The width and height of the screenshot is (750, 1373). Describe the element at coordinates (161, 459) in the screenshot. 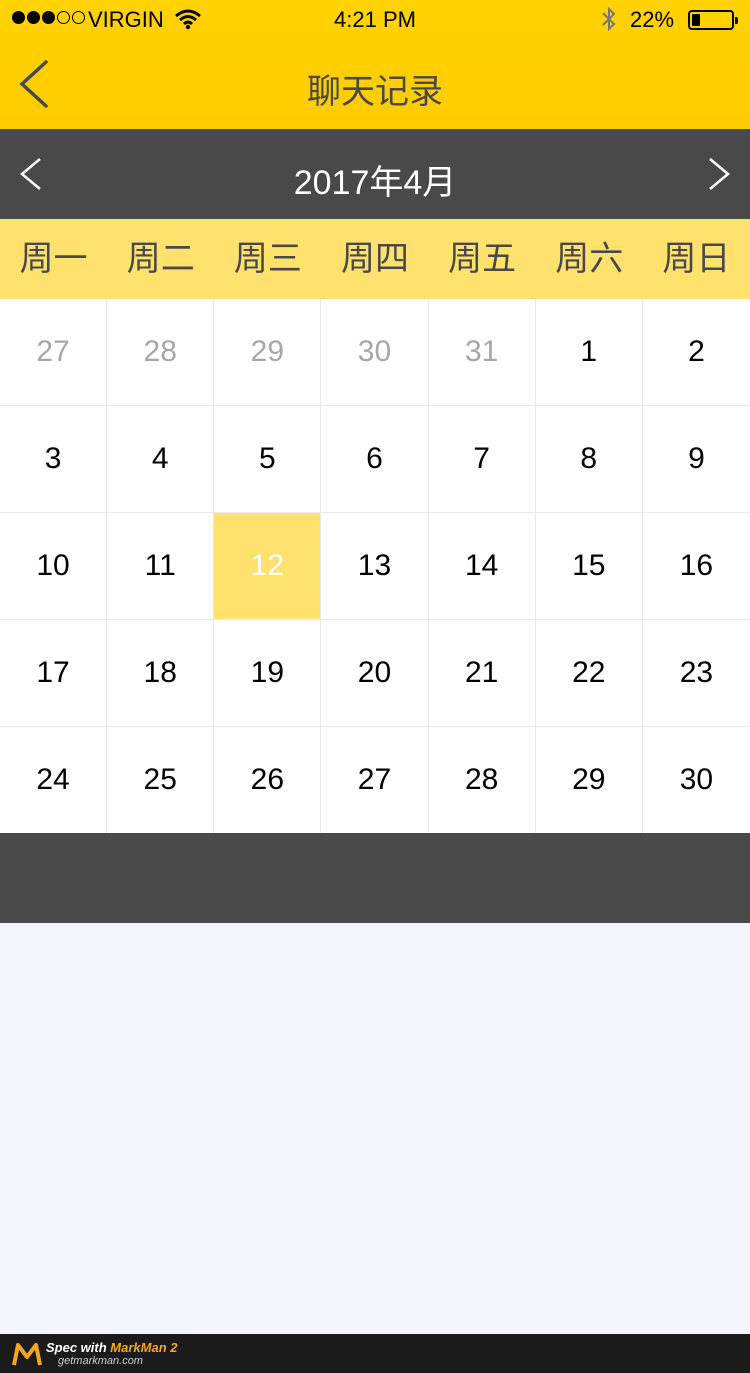

I see `calendar-day: 4` at that location.